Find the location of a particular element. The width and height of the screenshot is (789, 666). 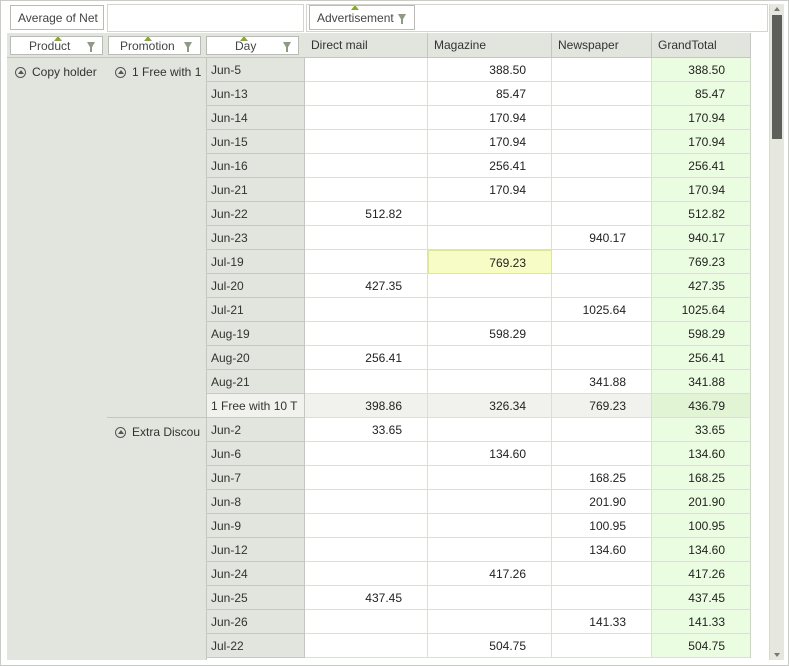

grand-total-cell: 168.25 is located at coordinates (701, 478).